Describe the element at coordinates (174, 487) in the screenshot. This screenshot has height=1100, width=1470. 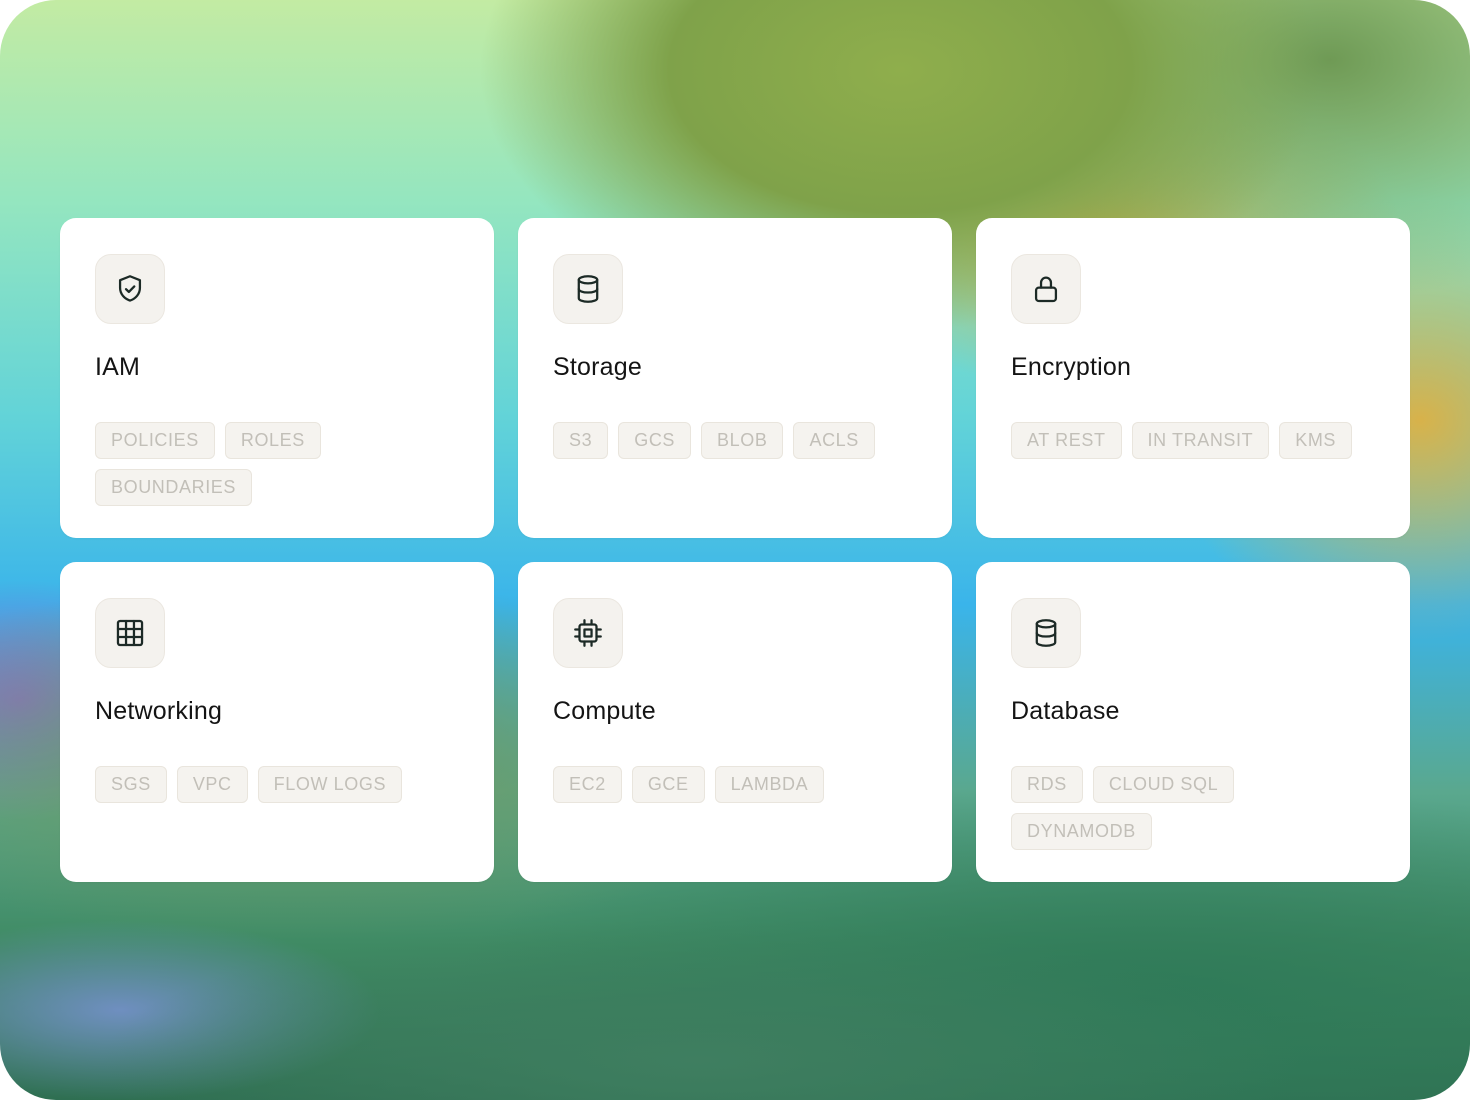
I see `tag: BOUNDARIES` at that location.